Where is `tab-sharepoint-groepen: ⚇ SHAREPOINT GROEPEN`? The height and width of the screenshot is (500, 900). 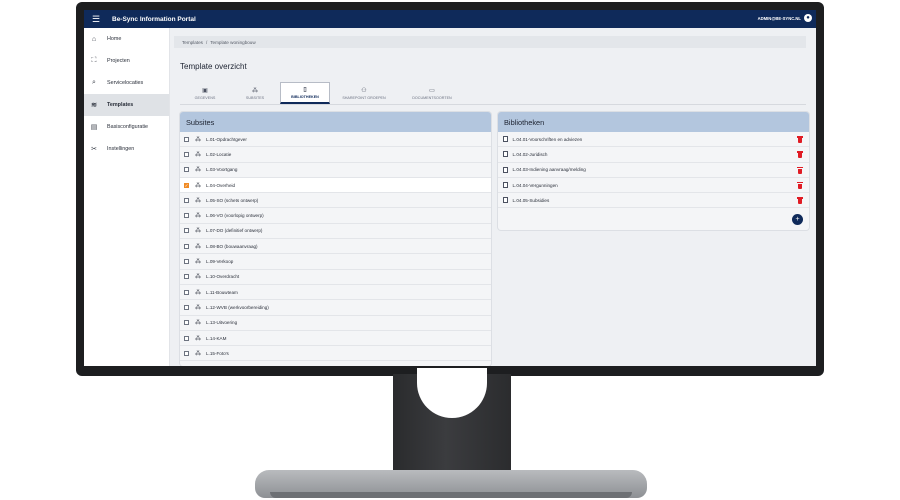
tab-sharepoint-groepen: ⚇ SHAREPOINT GROEPEN is located at coordinates (364, 93).